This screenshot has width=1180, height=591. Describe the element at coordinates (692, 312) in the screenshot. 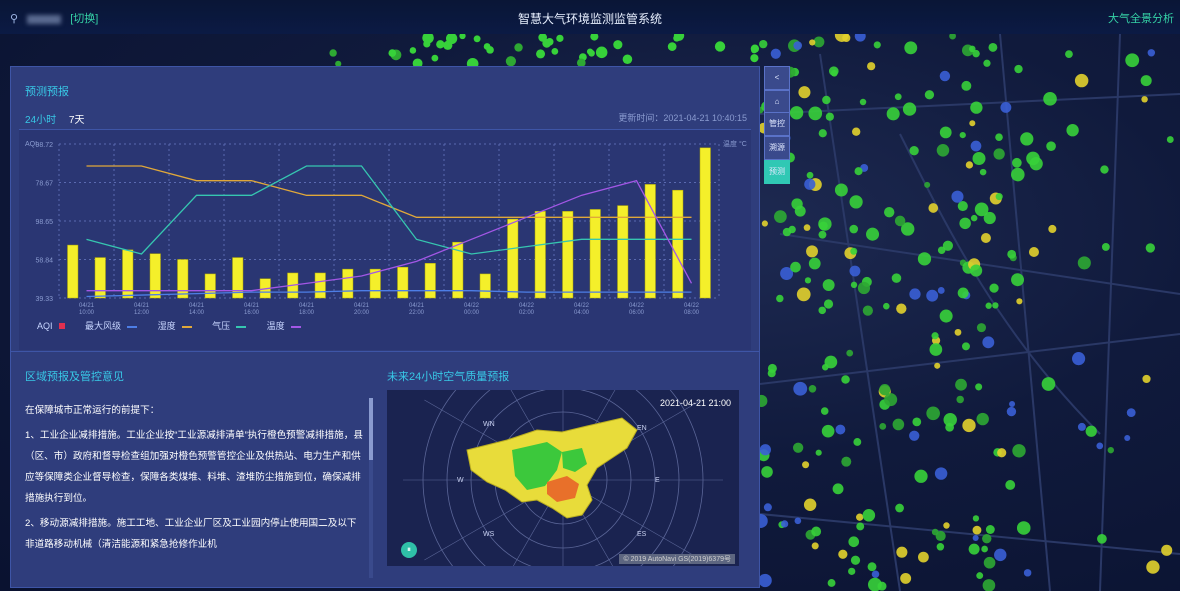

I see `x-tick-label: 08:00` at that location.